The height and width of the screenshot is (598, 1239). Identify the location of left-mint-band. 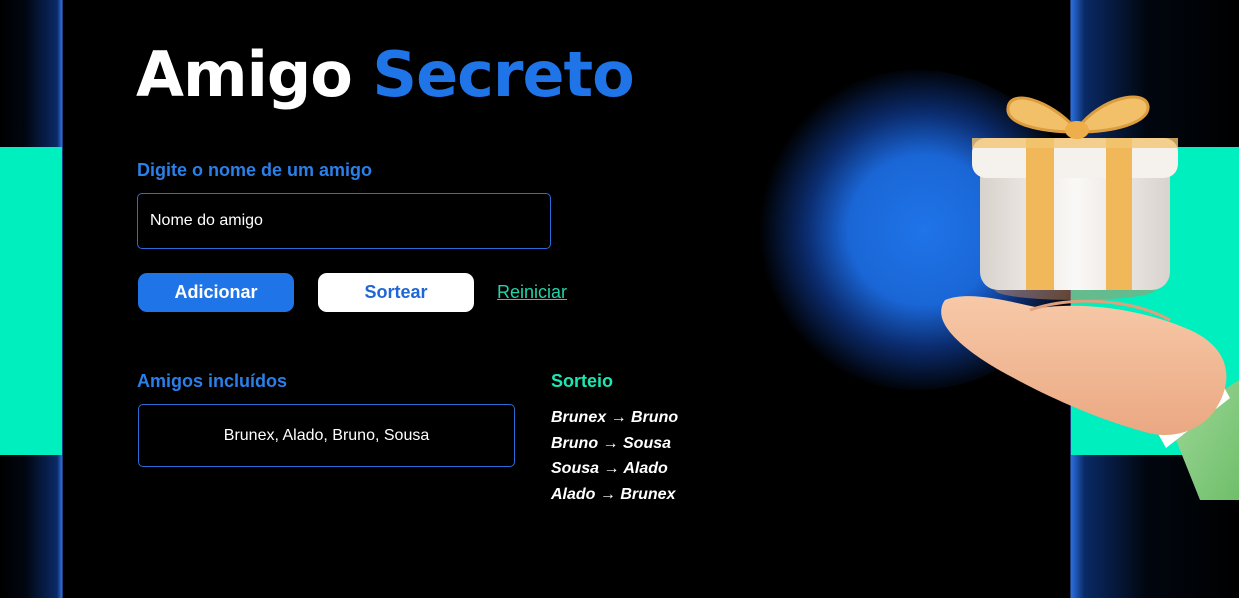
(31, 301).